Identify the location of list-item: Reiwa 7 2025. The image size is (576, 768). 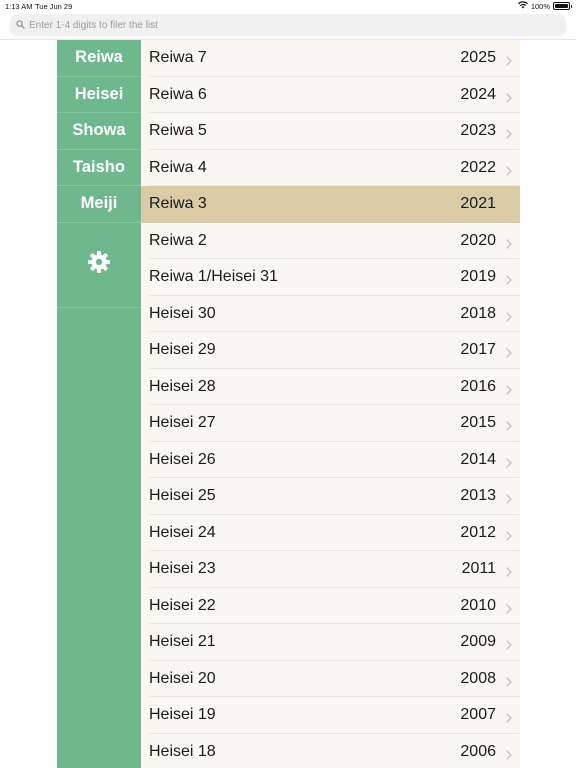
(330, 58).